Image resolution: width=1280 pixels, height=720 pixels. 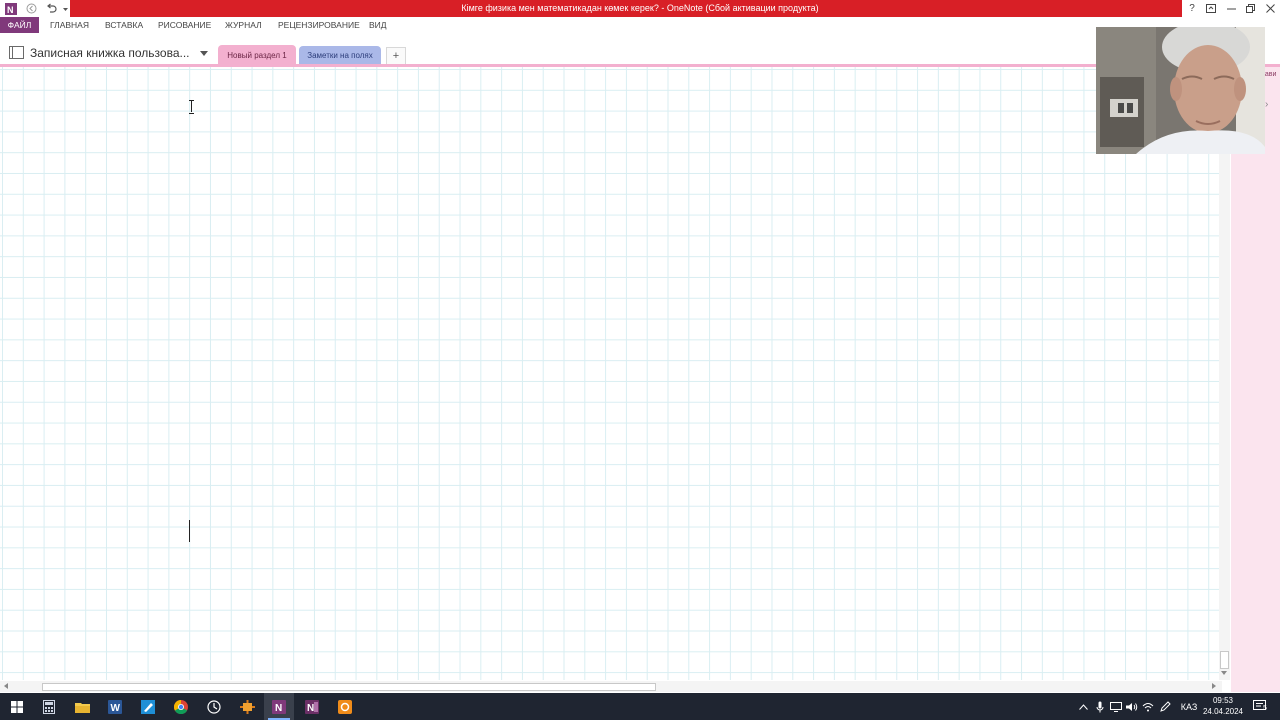 I want to click on pen-icon, so click(x=1165, y=706).